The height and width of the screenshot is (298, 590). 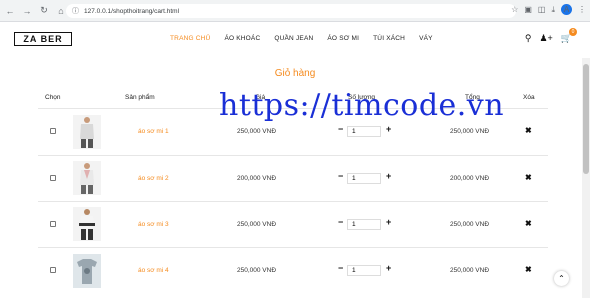 What do you see at coordinates (426, 38) in the screenshot?
I see `menu-item-dresses: VÁY` at bounding box center [426, 38].